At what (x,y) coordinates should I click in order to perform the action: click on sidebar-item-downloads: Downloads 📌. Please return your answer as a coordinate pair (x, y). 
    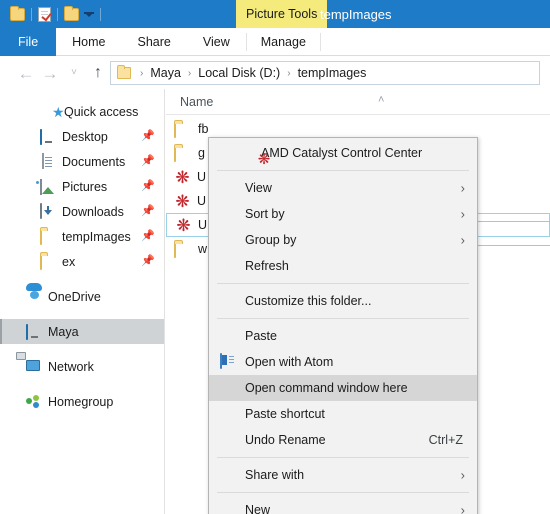
    Looking at the image, I should click on (82, 211).